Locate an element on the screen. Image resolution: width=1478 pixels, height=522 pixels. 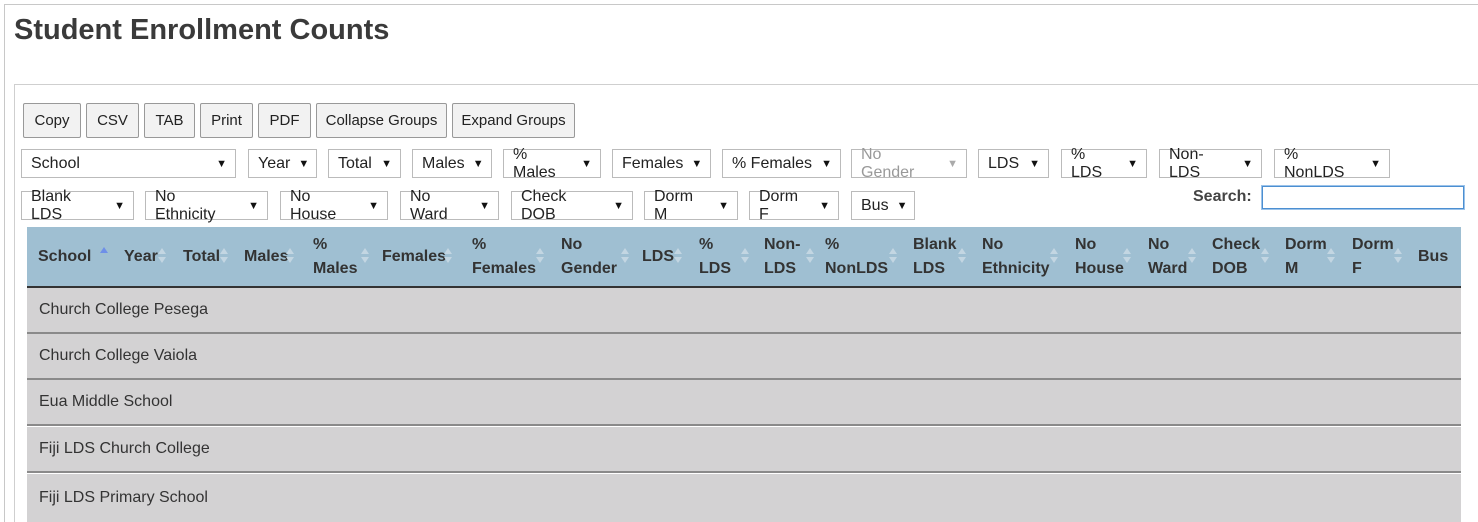
column-header-label-line2: Females is located at coordinates (504, 268).